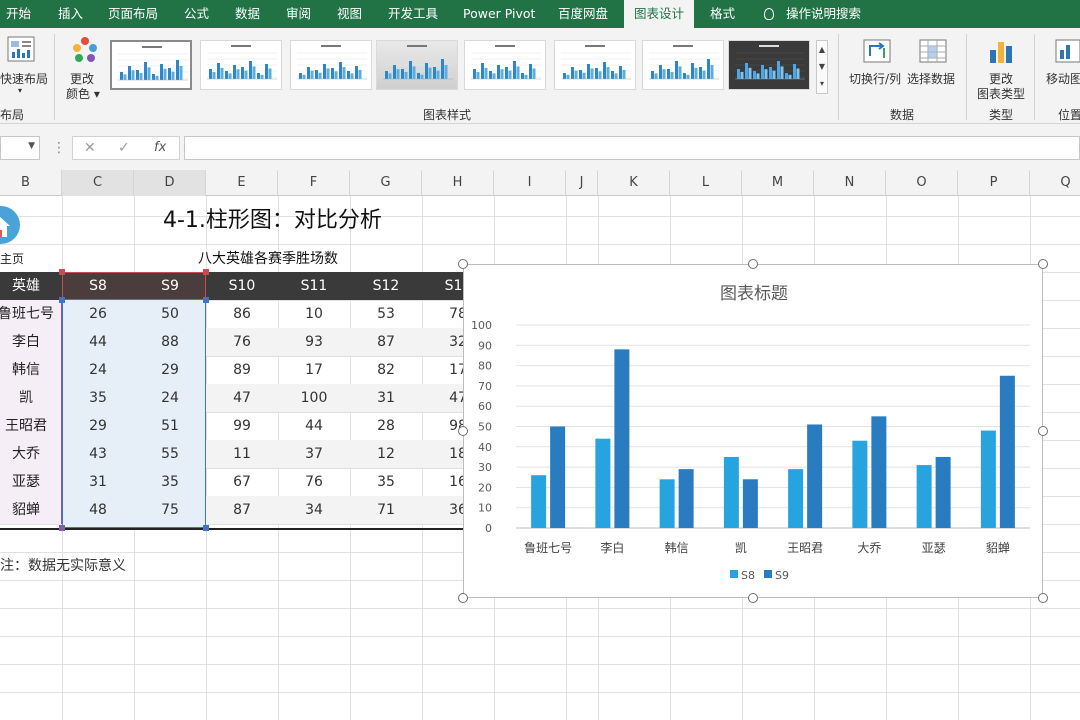 The width and height of the screenshot is (1080, 720). I want to click on chart-style-gallery, so click(468, 66).